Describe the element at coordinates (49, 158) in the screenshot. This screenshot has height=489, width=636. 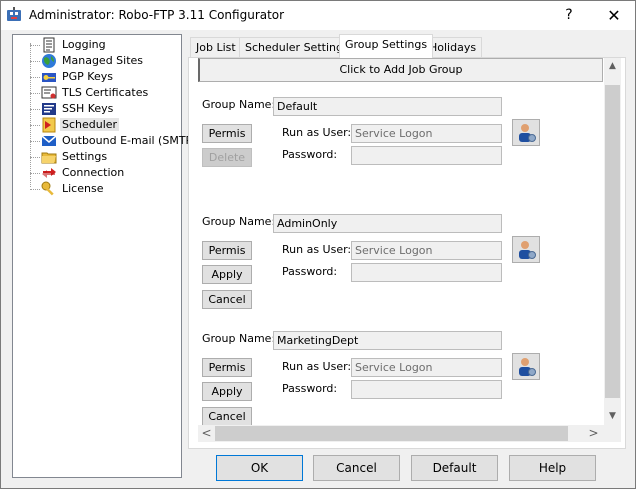
I see `folder-icon` at that location.